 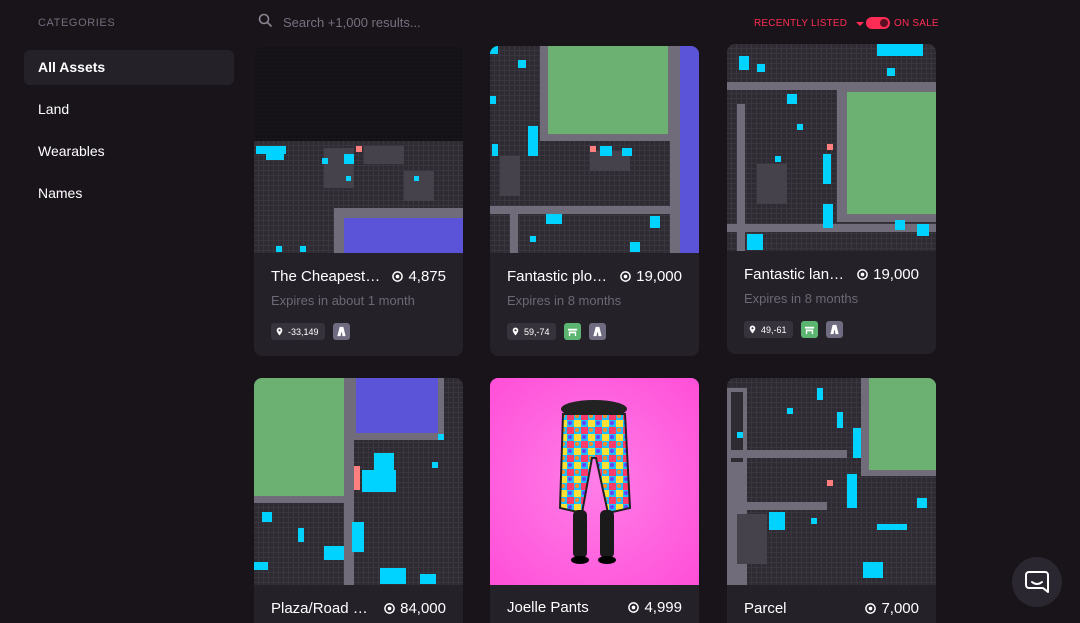 I want to click on coordinates-value: 49,-61, so click(x=774, y=329).